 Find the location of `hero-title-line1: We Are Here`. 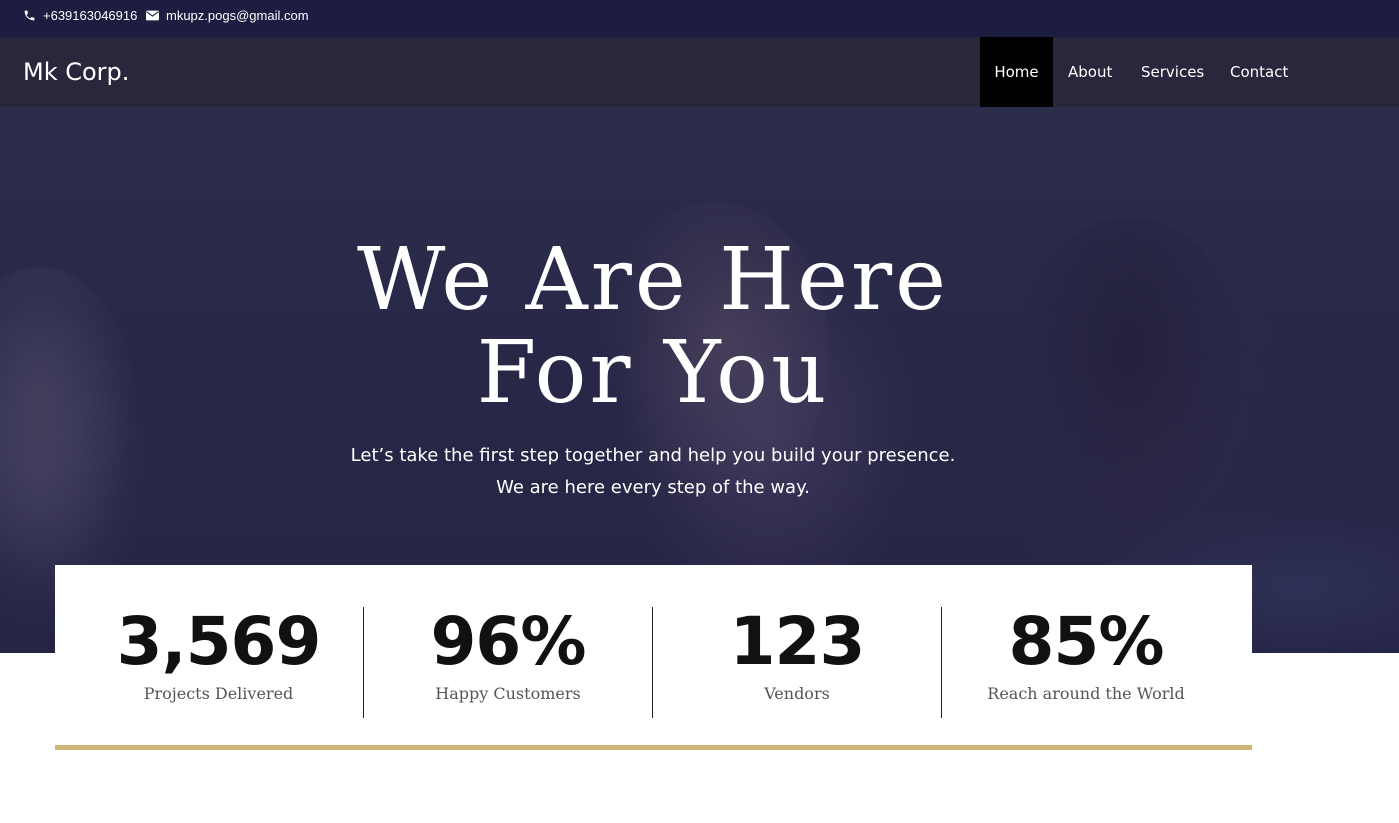

hero-title-line1: We Are Here is located at coordinates (653, 280).